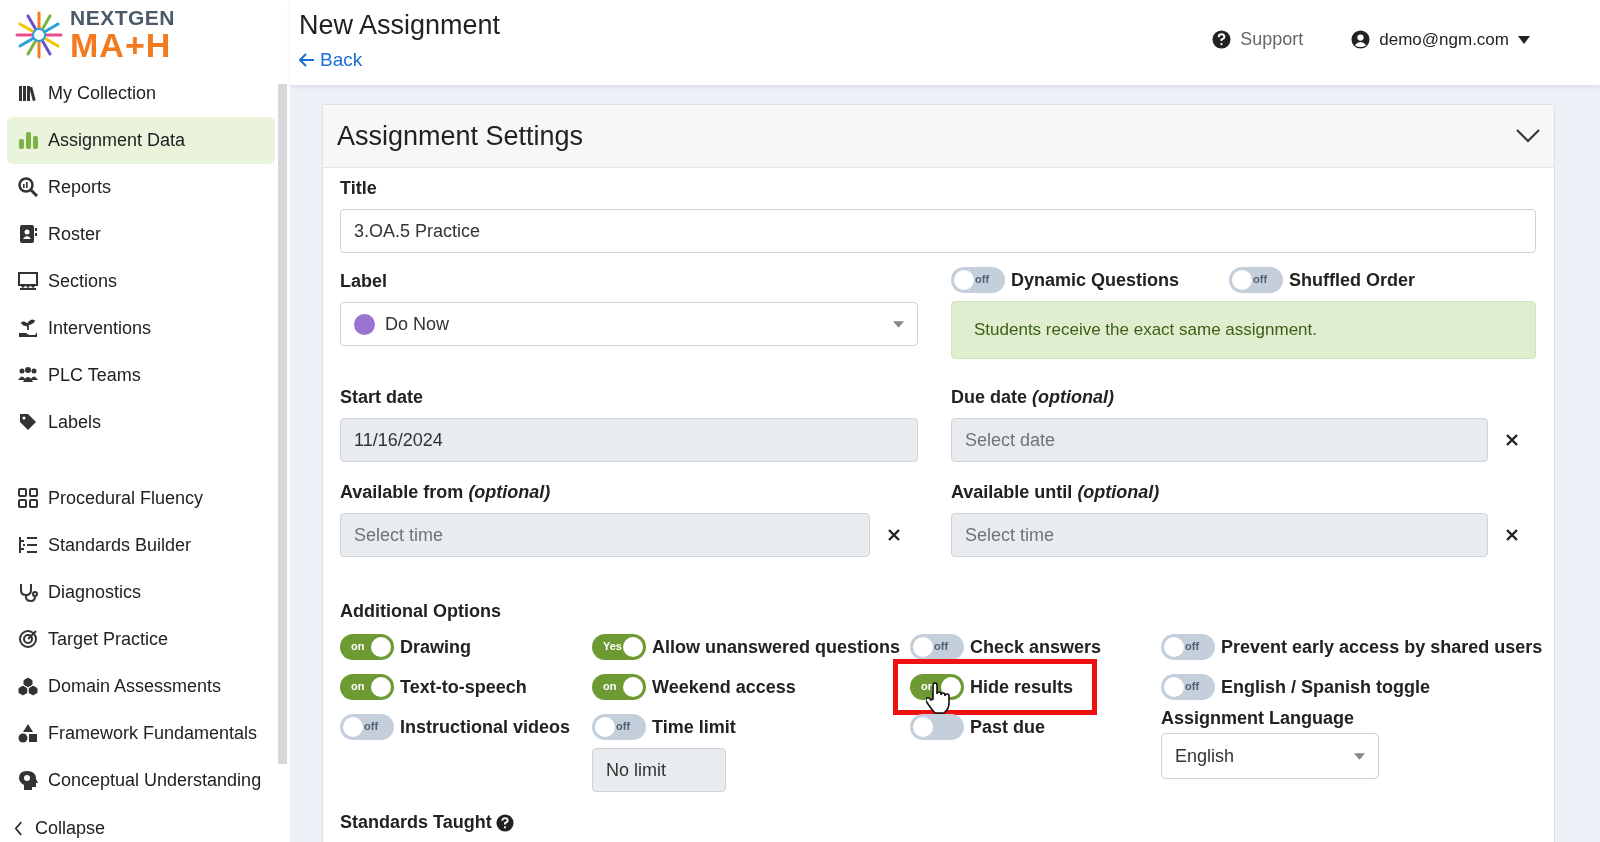 The width and height of the screenshot is (1600, 842). I want to click on toggle-label: Drawing, so click(435, 647).